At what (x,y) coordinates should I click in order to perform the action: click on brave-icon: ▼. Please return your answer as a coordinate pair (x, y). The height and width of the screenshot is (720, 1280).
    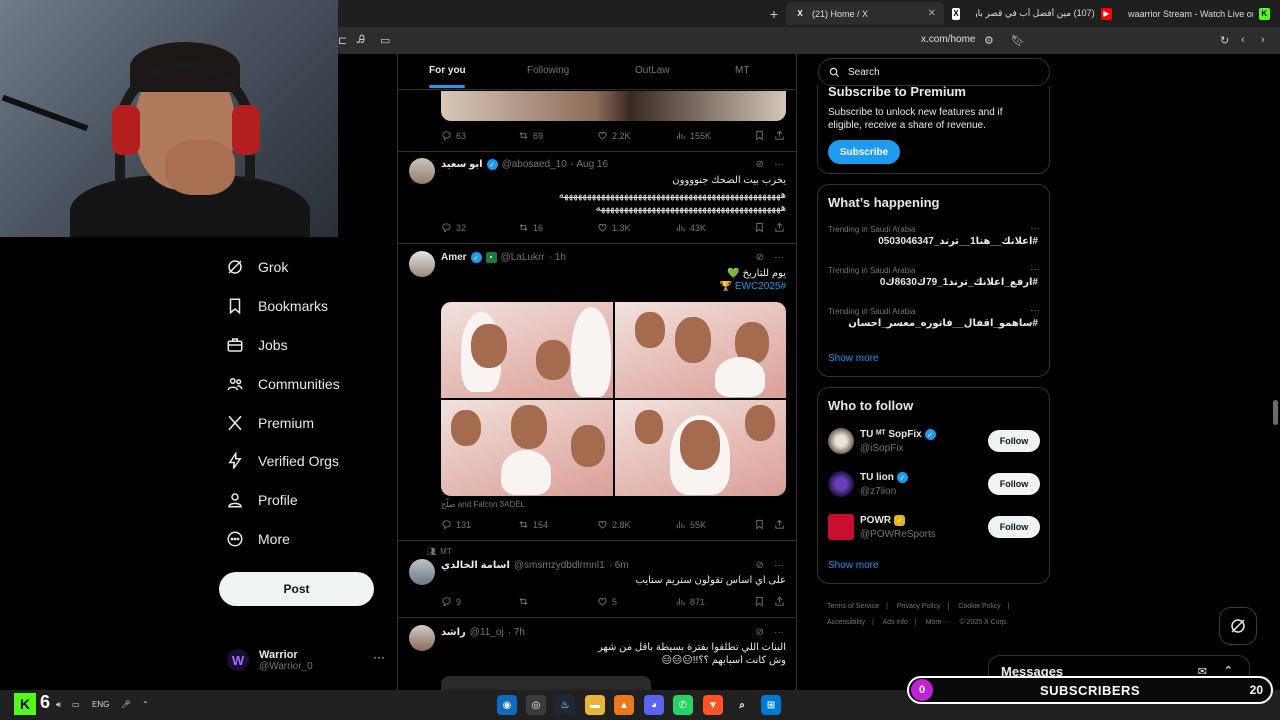
    Looking at the image, I should click on (713, 705).